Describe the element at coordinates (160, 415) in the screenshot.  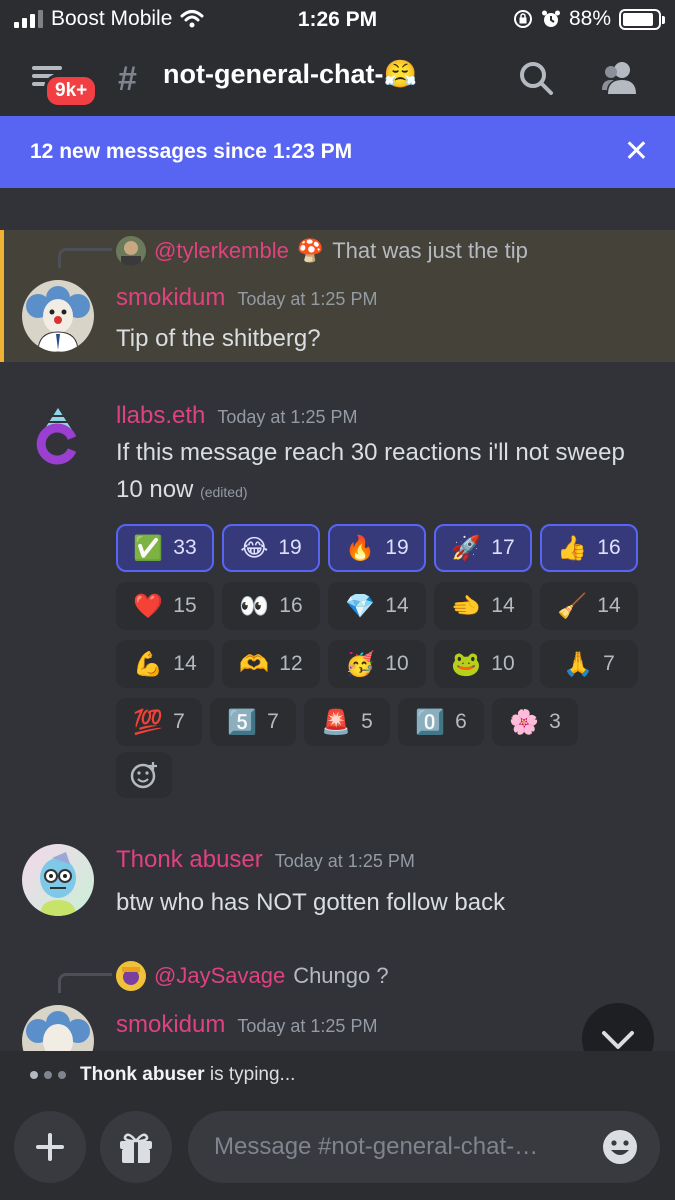
I see `author-name: llabs.eth` at that location.